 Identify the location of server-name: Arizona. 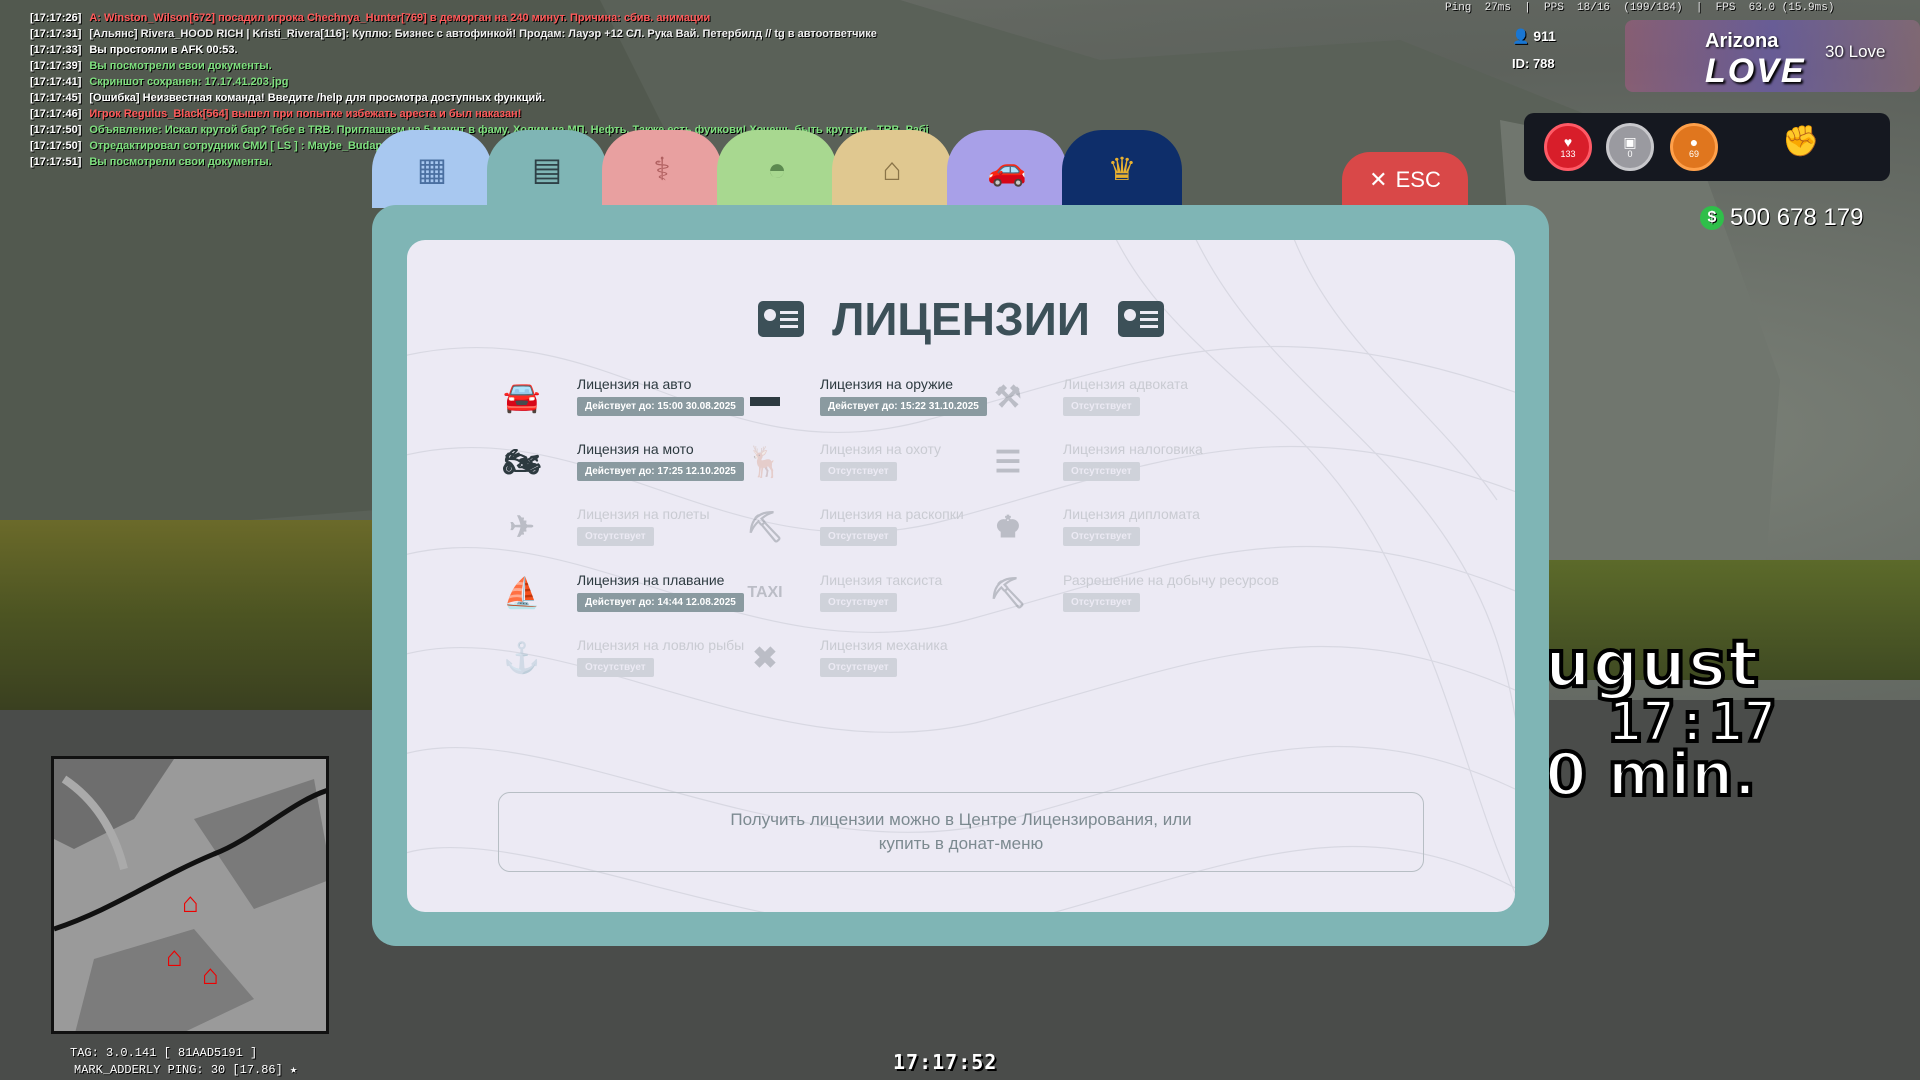
(1742, 41).